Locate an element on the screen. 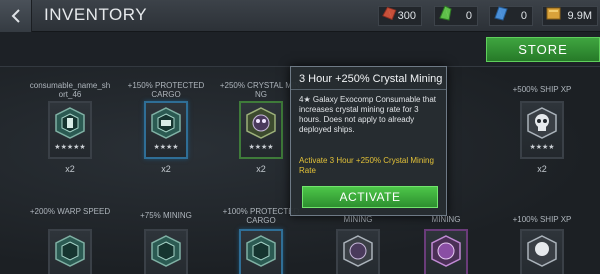 The image size is (600, 274). resource-counter-dilithium: 0 is located at coordinates (511, 16).